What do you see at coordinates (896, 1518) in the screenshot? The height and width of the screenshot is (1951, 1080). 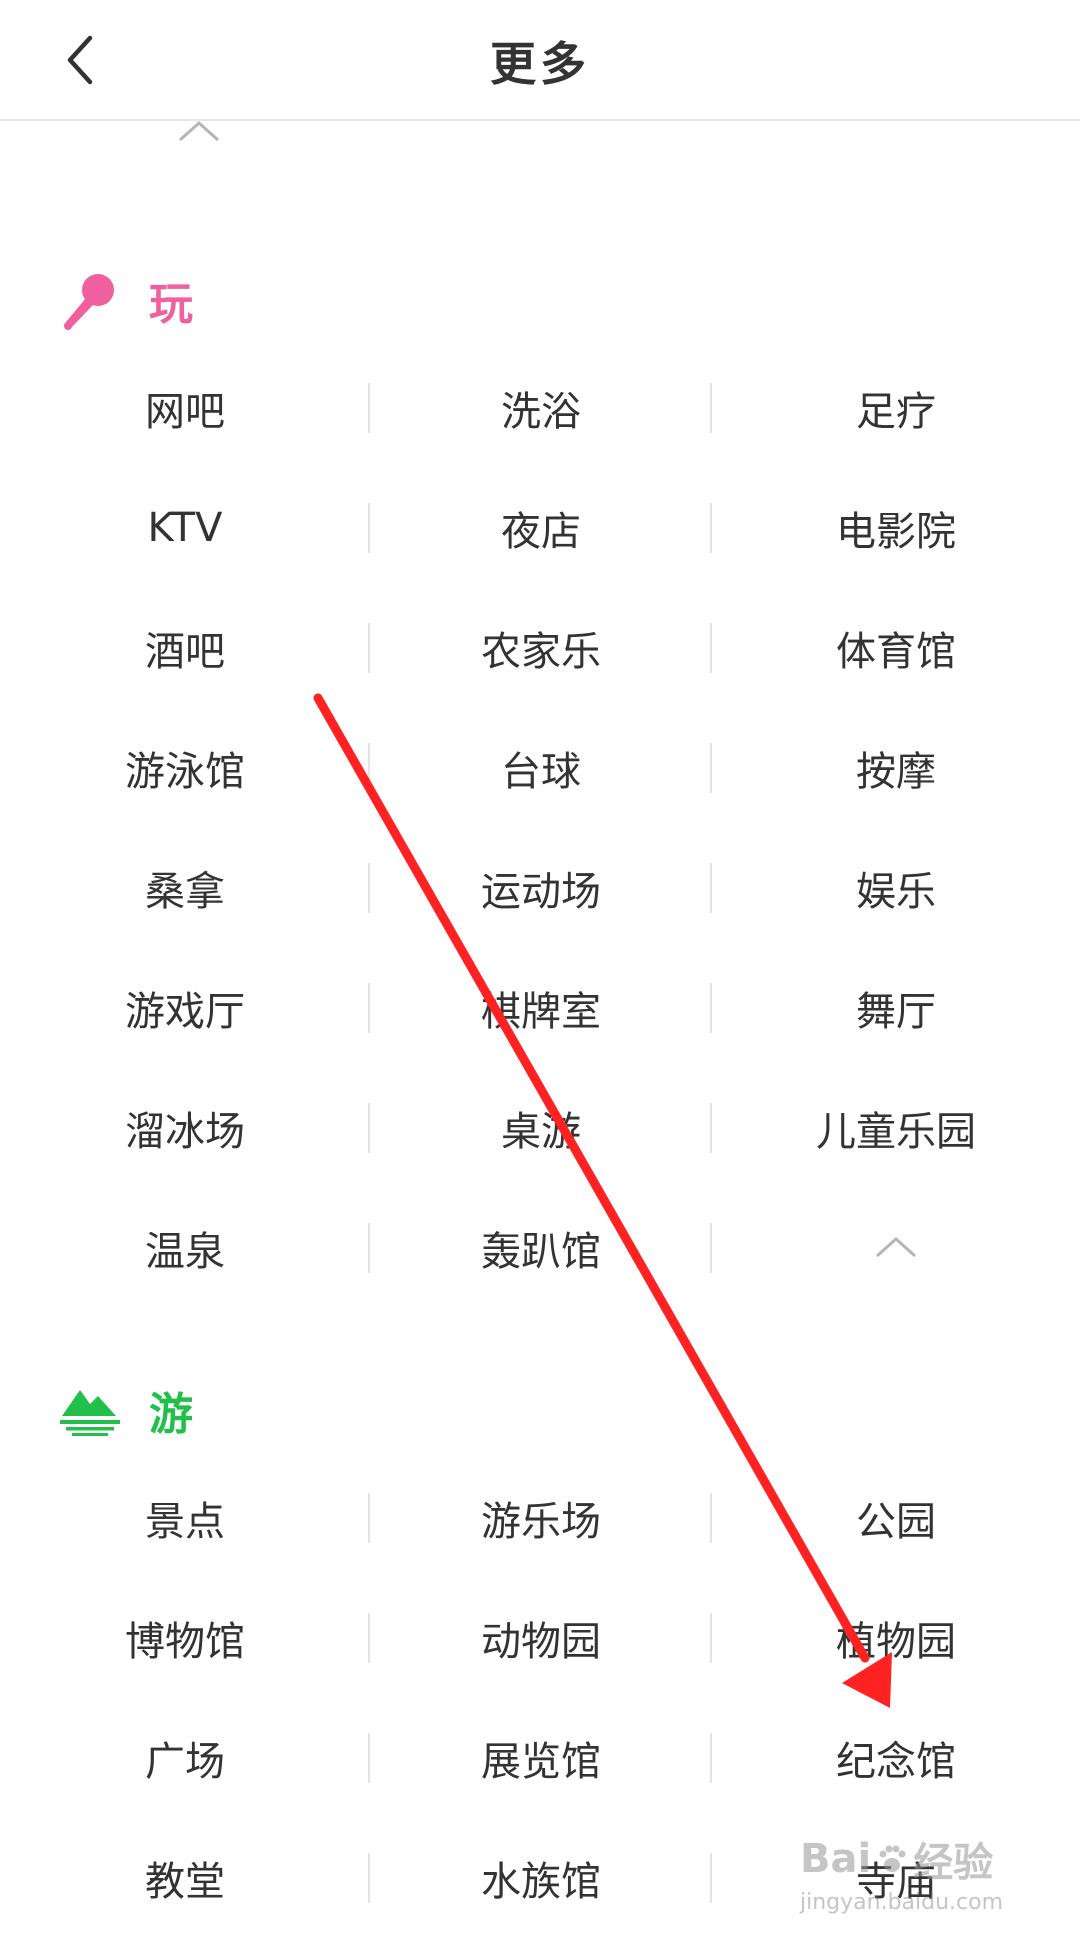 I see `category-item: 公园` at bounding box center [896, 1518].